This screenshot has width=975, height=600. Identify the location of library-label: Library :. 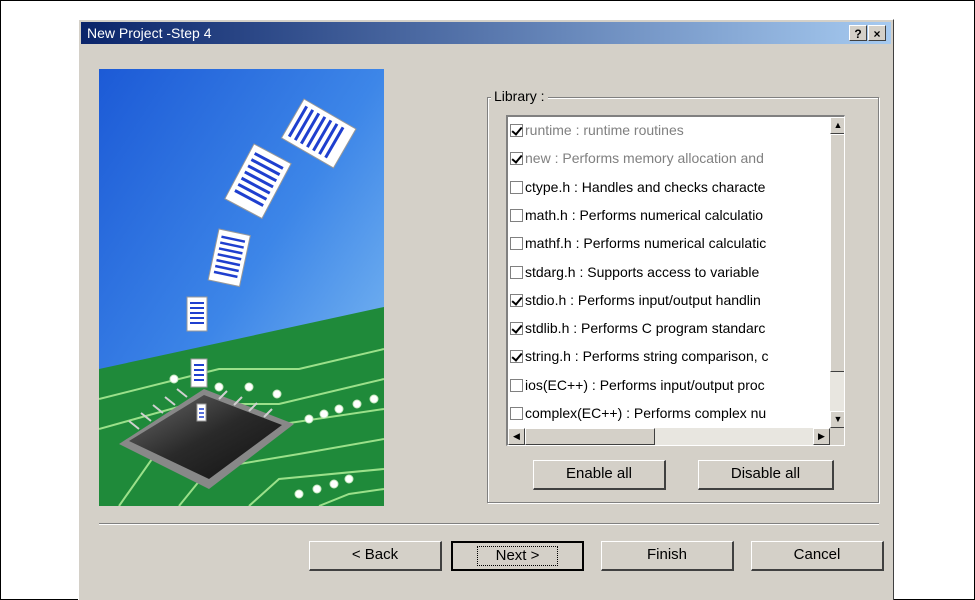
(519, 96).